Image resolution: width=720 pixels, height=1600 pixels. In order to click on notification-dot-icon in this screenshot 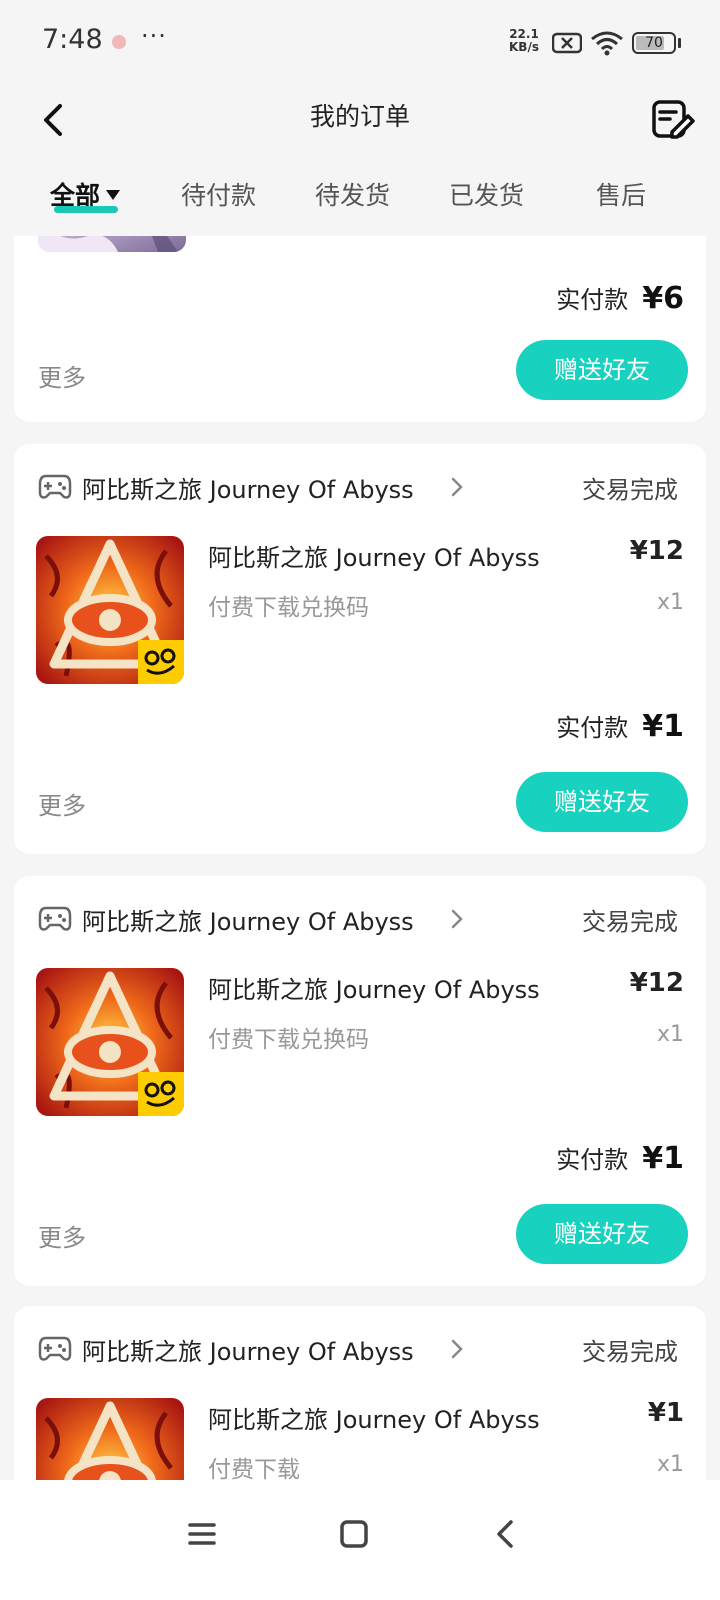, I will do `click(119, 42)`.